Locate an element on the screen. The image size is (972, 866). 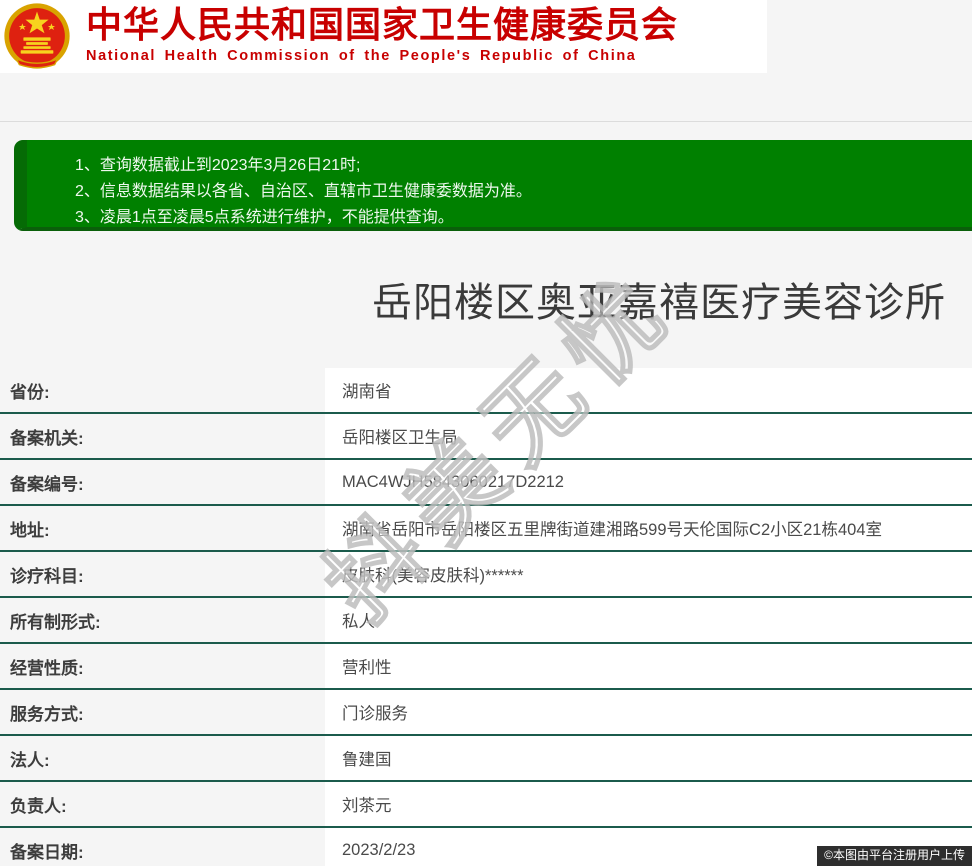
result-title: 岳阳楼区奥亚嘉禧医疗美容诊所 is located at coordinates (659, 303).